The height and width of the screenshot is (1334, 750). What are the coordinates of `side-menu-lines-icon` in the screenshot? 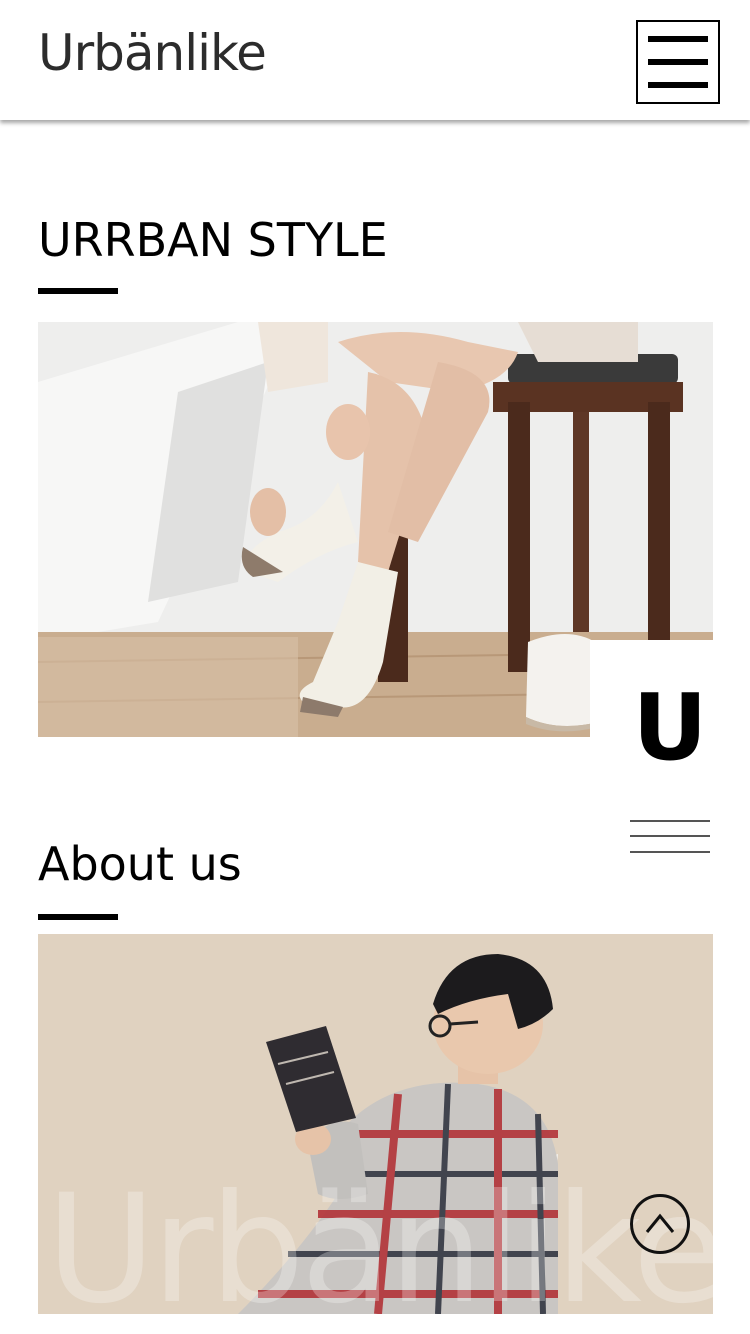 It's located at (670, 837).